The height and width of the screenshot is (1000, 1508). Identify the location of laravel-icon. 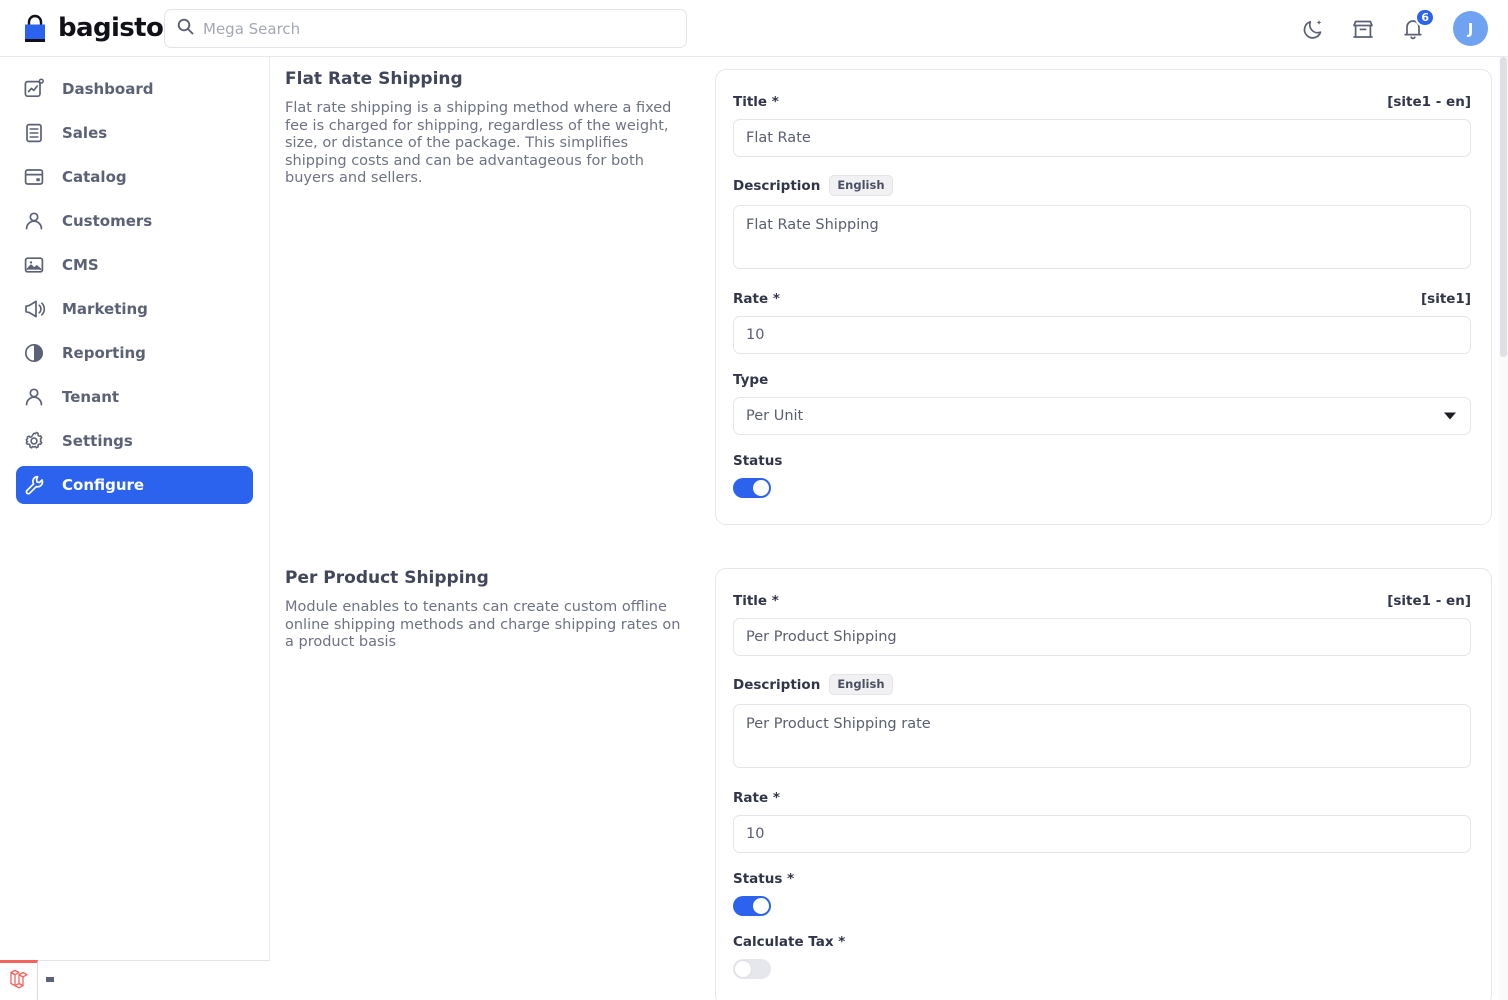
(19, 982).